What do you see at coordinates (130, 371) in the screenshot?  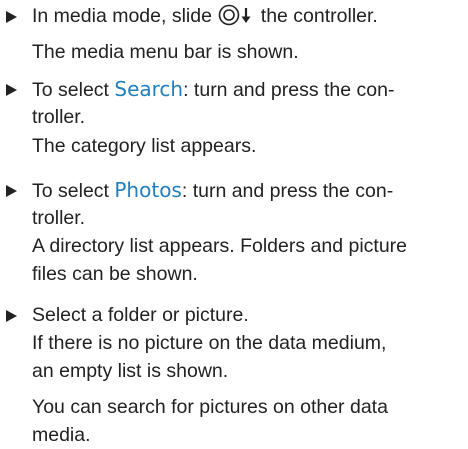 I see `step-result-continued: an empty list is shown.` at bounding box center [130, 371].